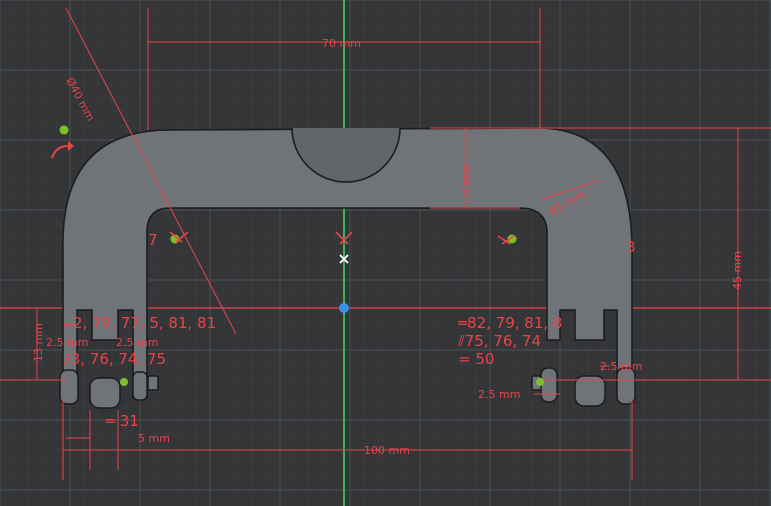  I want to click on dim-overall-width: 100 mm, so click(387, 450).